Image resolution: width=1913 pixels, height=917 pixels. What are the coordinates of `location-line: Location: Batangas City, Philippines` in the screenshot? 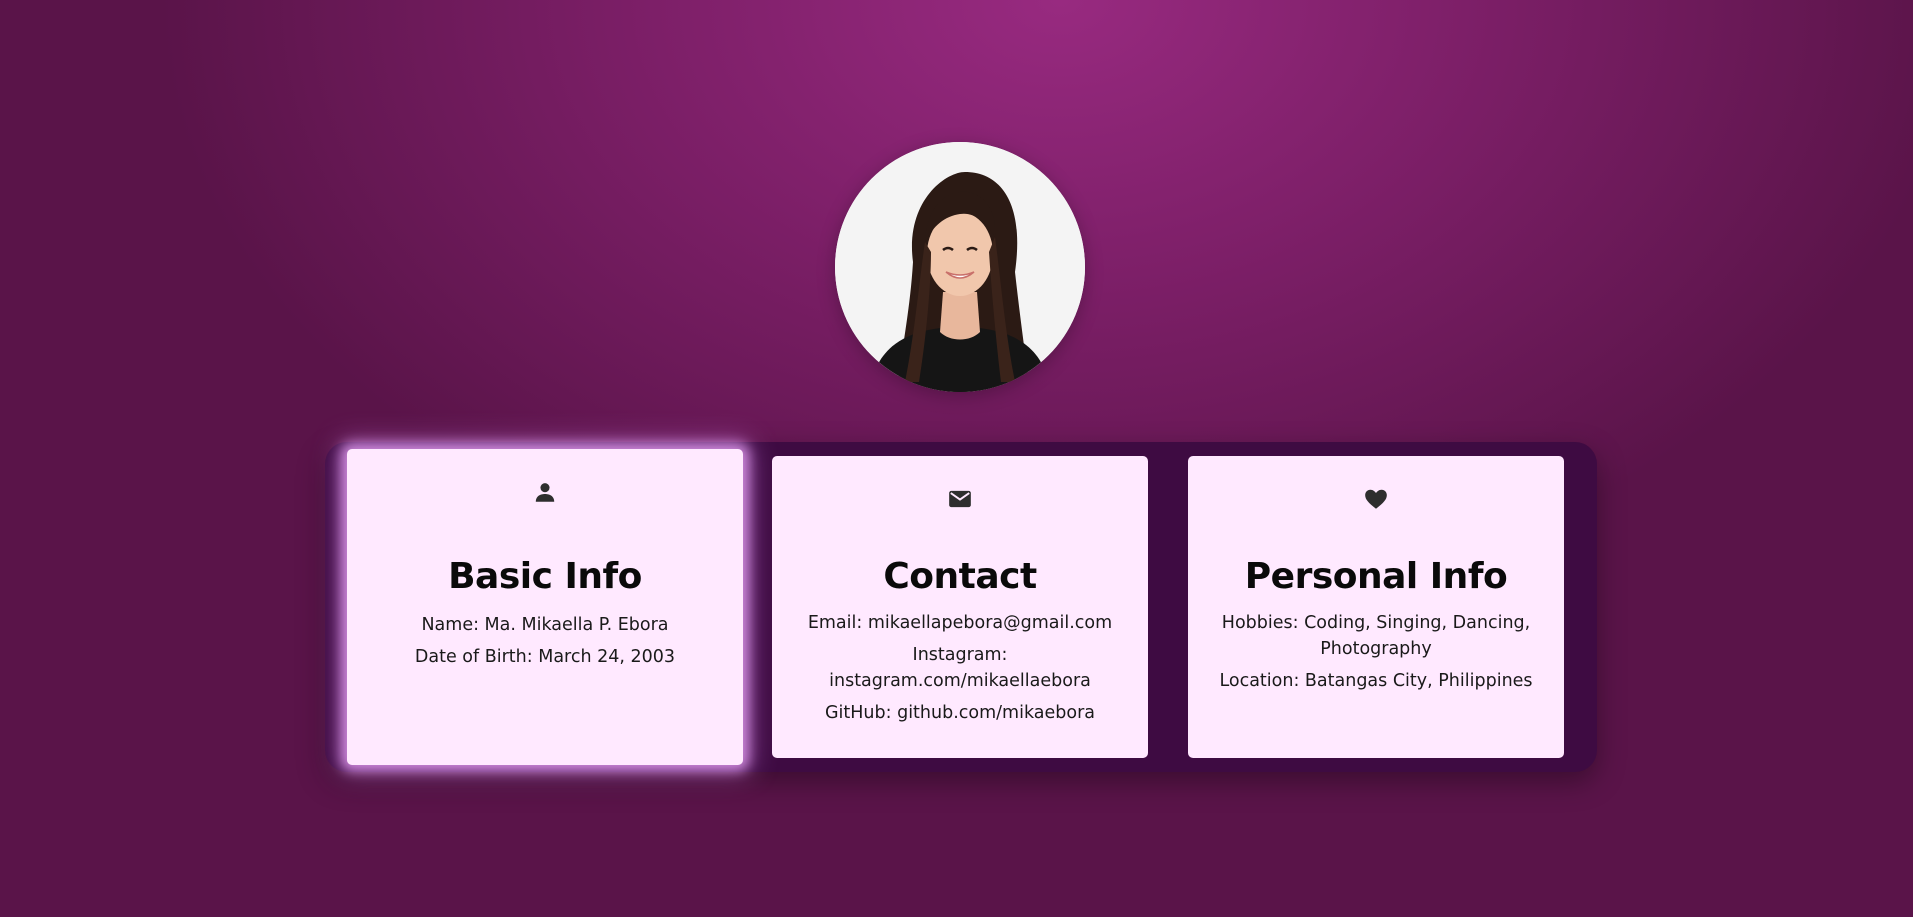 It's located at (1376, 681).